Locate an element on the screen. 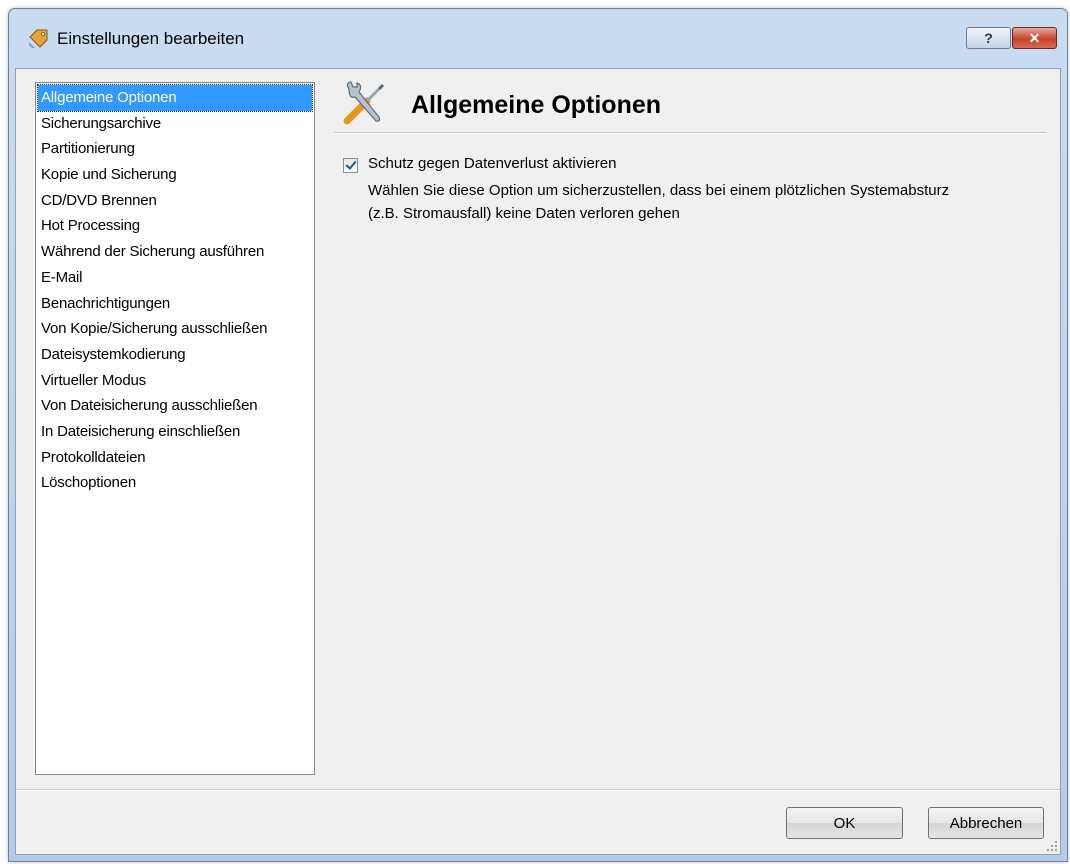  close-icon: ✕ is located at coordinates (1034, 37).